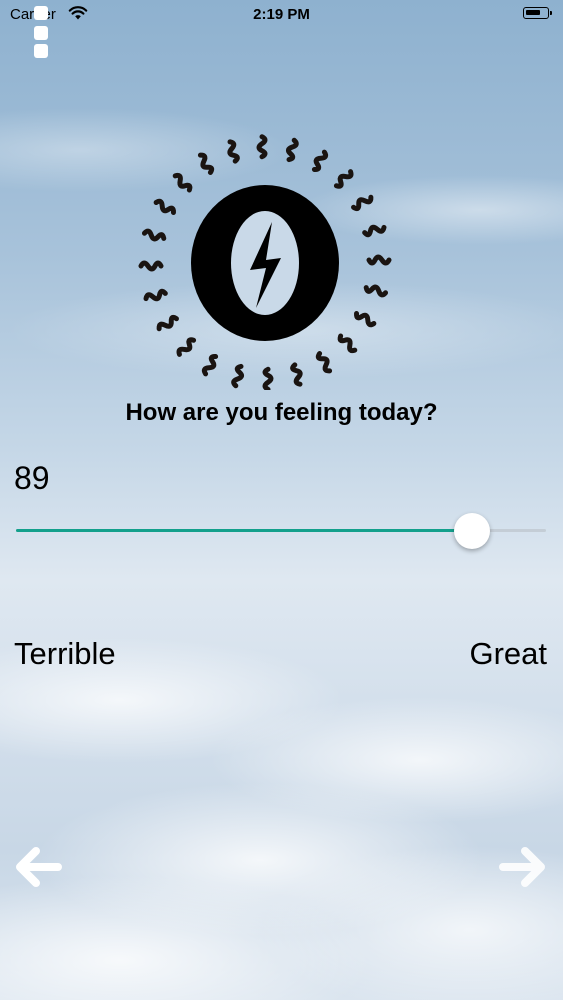 The width and height of the screenshot is (563, 1000). Describe the element at coordinates (524, 867) in the screenshot. I see `arrow-right-icon` at that location.